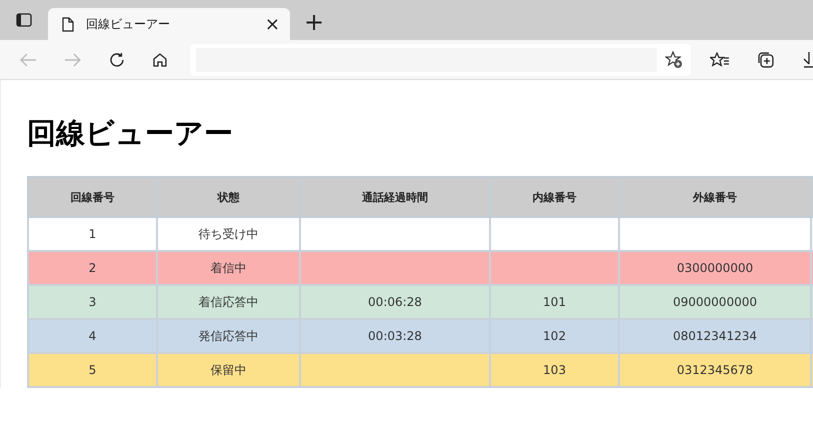 The height and width of the screenshot is (427, 813). I want to click on table-cell: 発信応答中, so click(228, 335).